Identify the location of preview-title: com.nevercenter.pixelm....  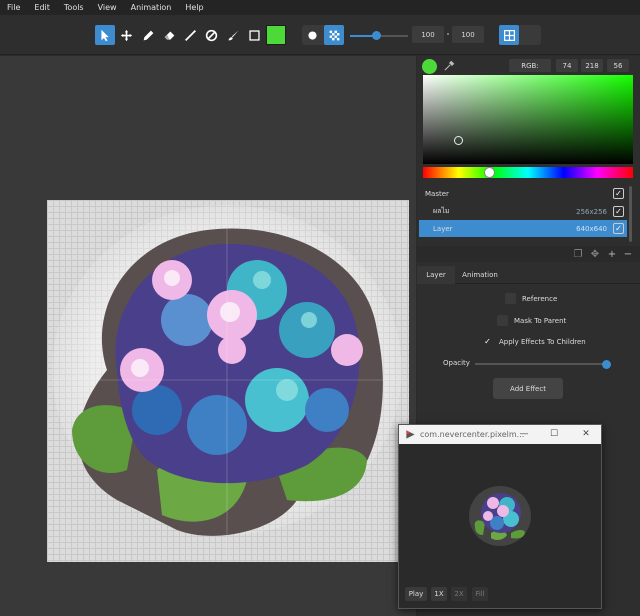
(472, 434).